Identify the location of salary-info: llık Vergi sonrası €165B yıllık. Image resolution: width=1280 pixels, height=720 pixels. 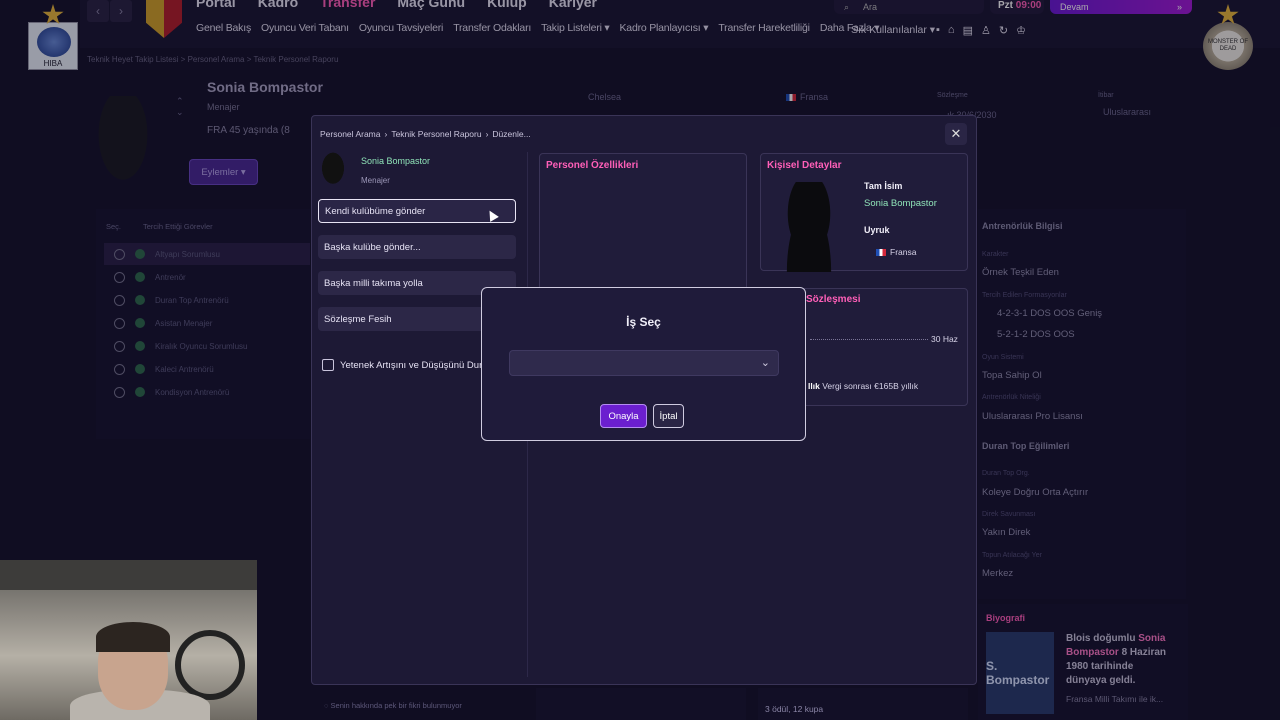
(863, 386).